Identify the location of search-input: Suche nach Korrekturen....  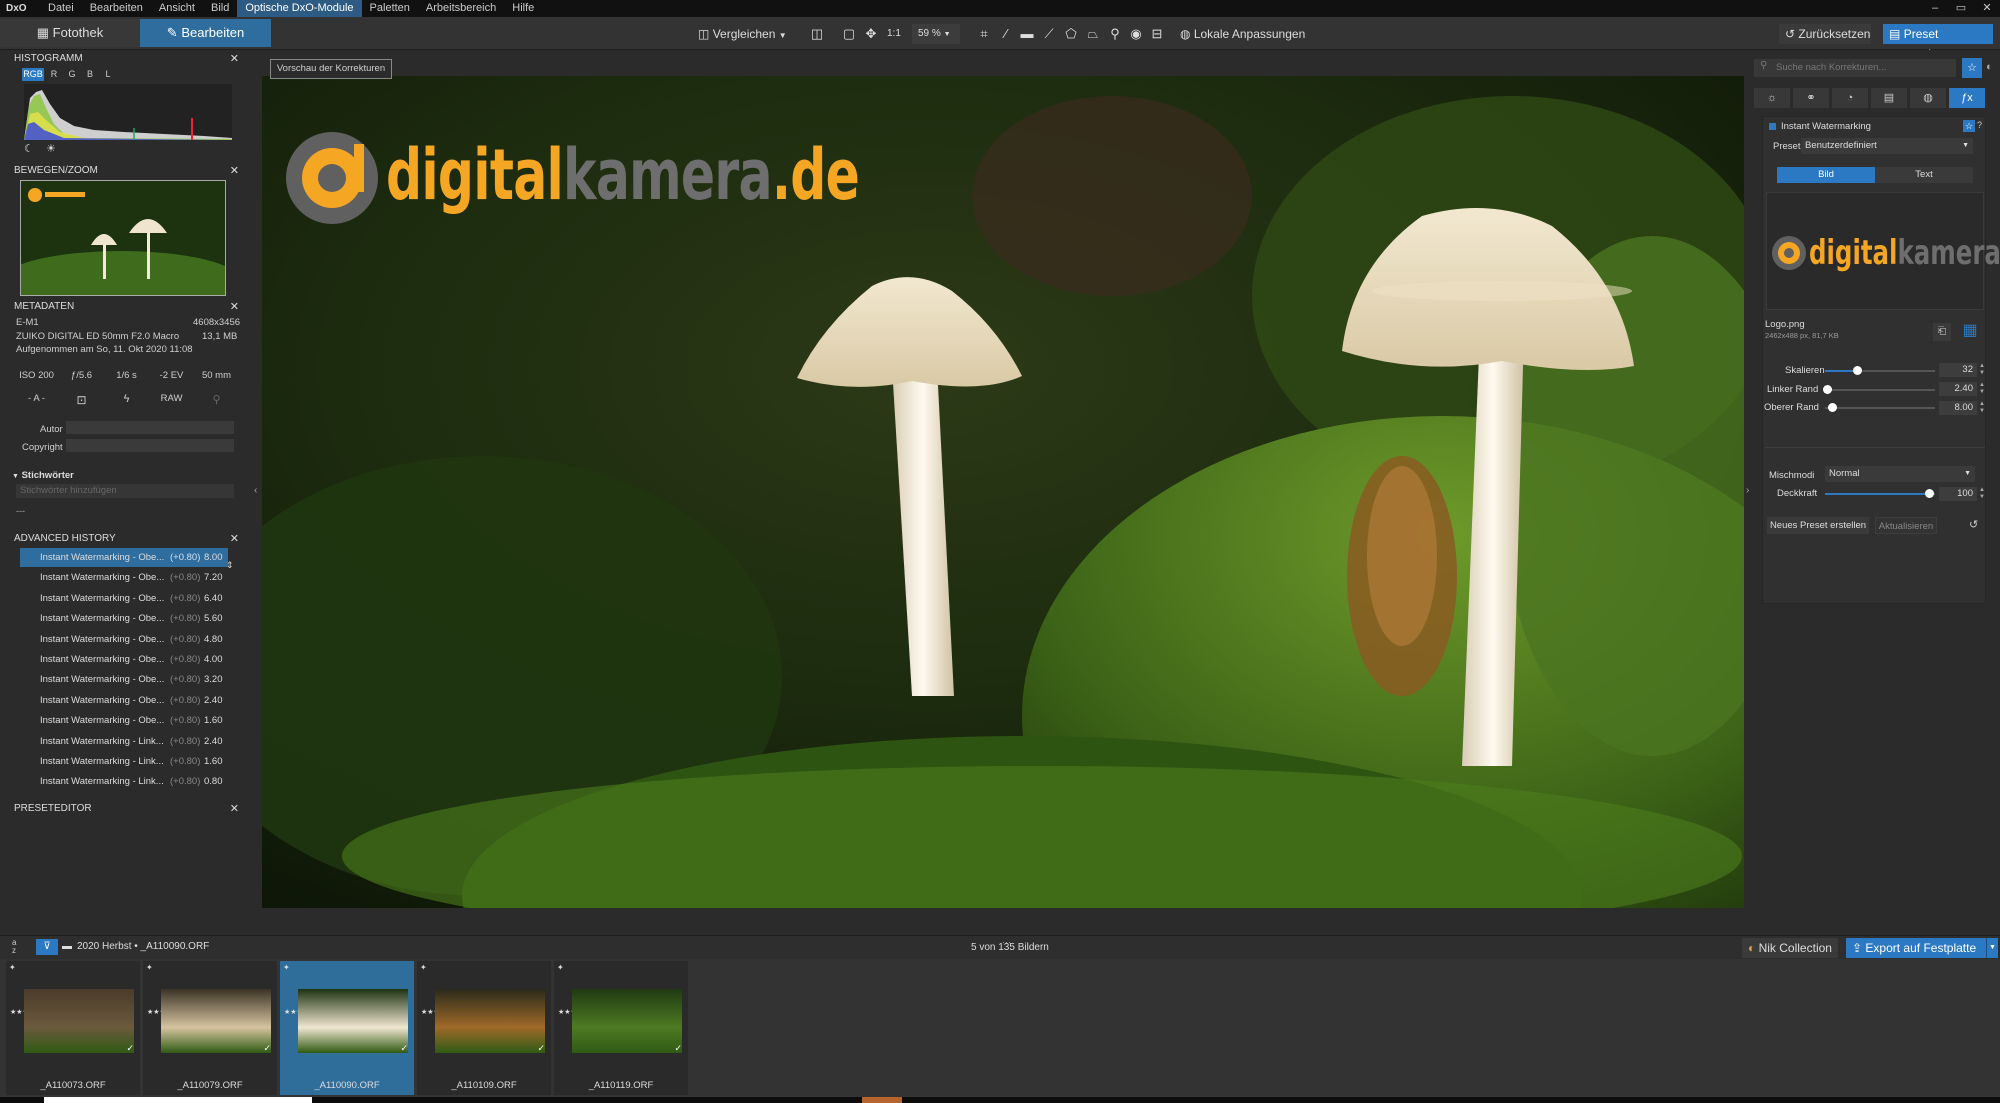
(1855, 68).